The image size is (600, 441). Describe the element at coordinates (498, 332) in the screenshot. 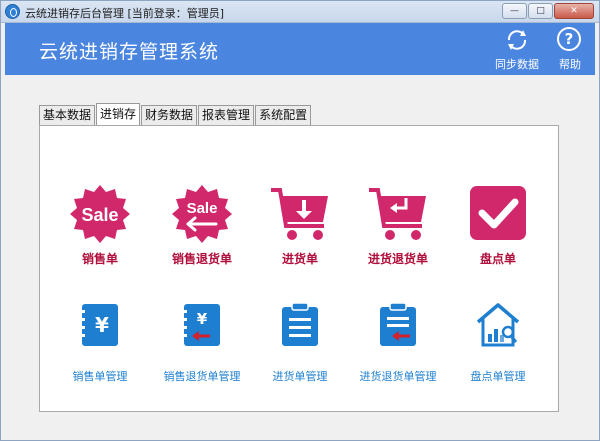

I see `house-chart-icon` at that location.